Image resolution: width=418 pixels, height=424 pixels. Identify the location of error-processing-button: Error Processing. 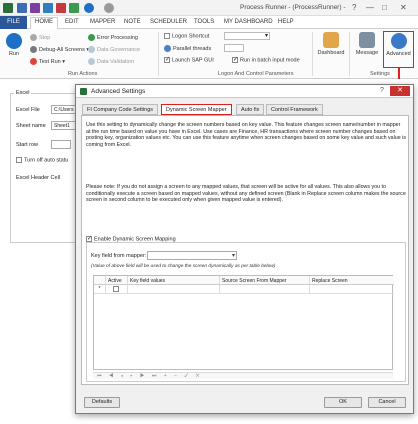
(113, 37).